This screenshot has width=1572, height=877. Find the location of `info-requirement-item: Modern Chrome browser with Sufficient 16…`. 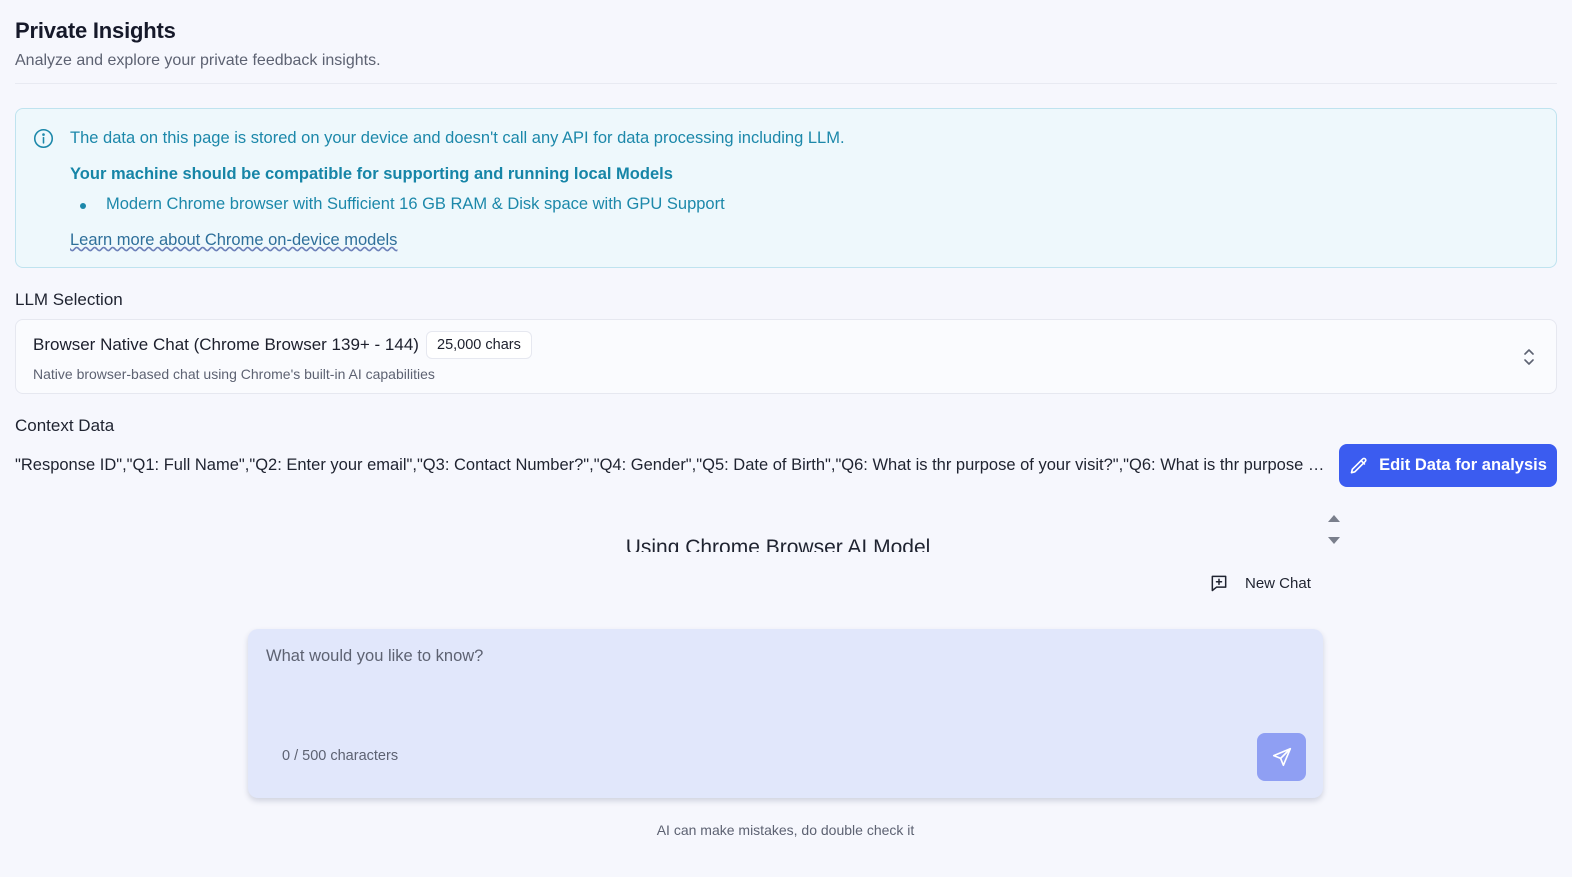

info-requirement-item: Modern Chrome browser with Sufficient 16… is located at coordinates (402, 204).